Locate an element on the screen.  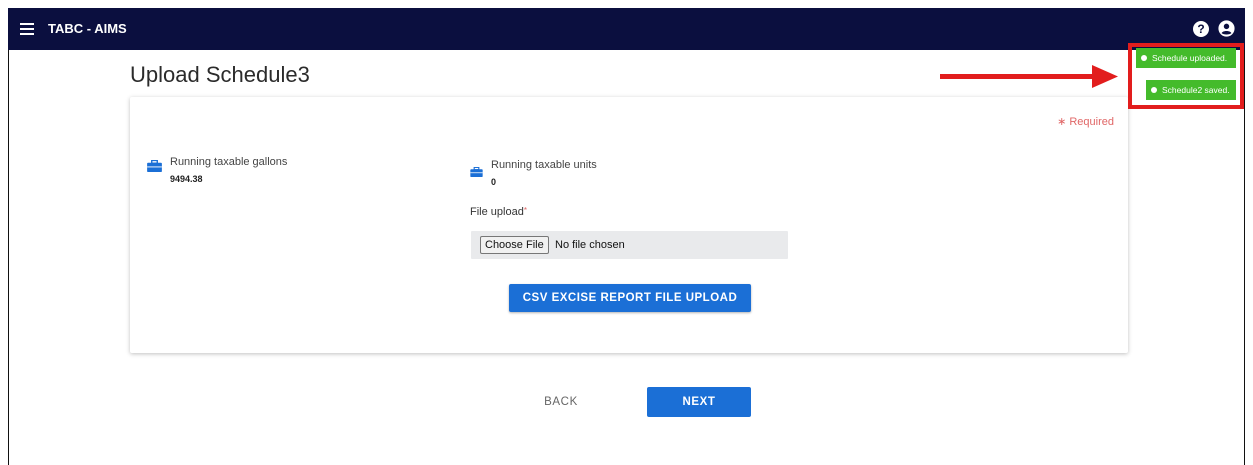
file-upload-label-text: File upload is located at coordinates (497, 212).